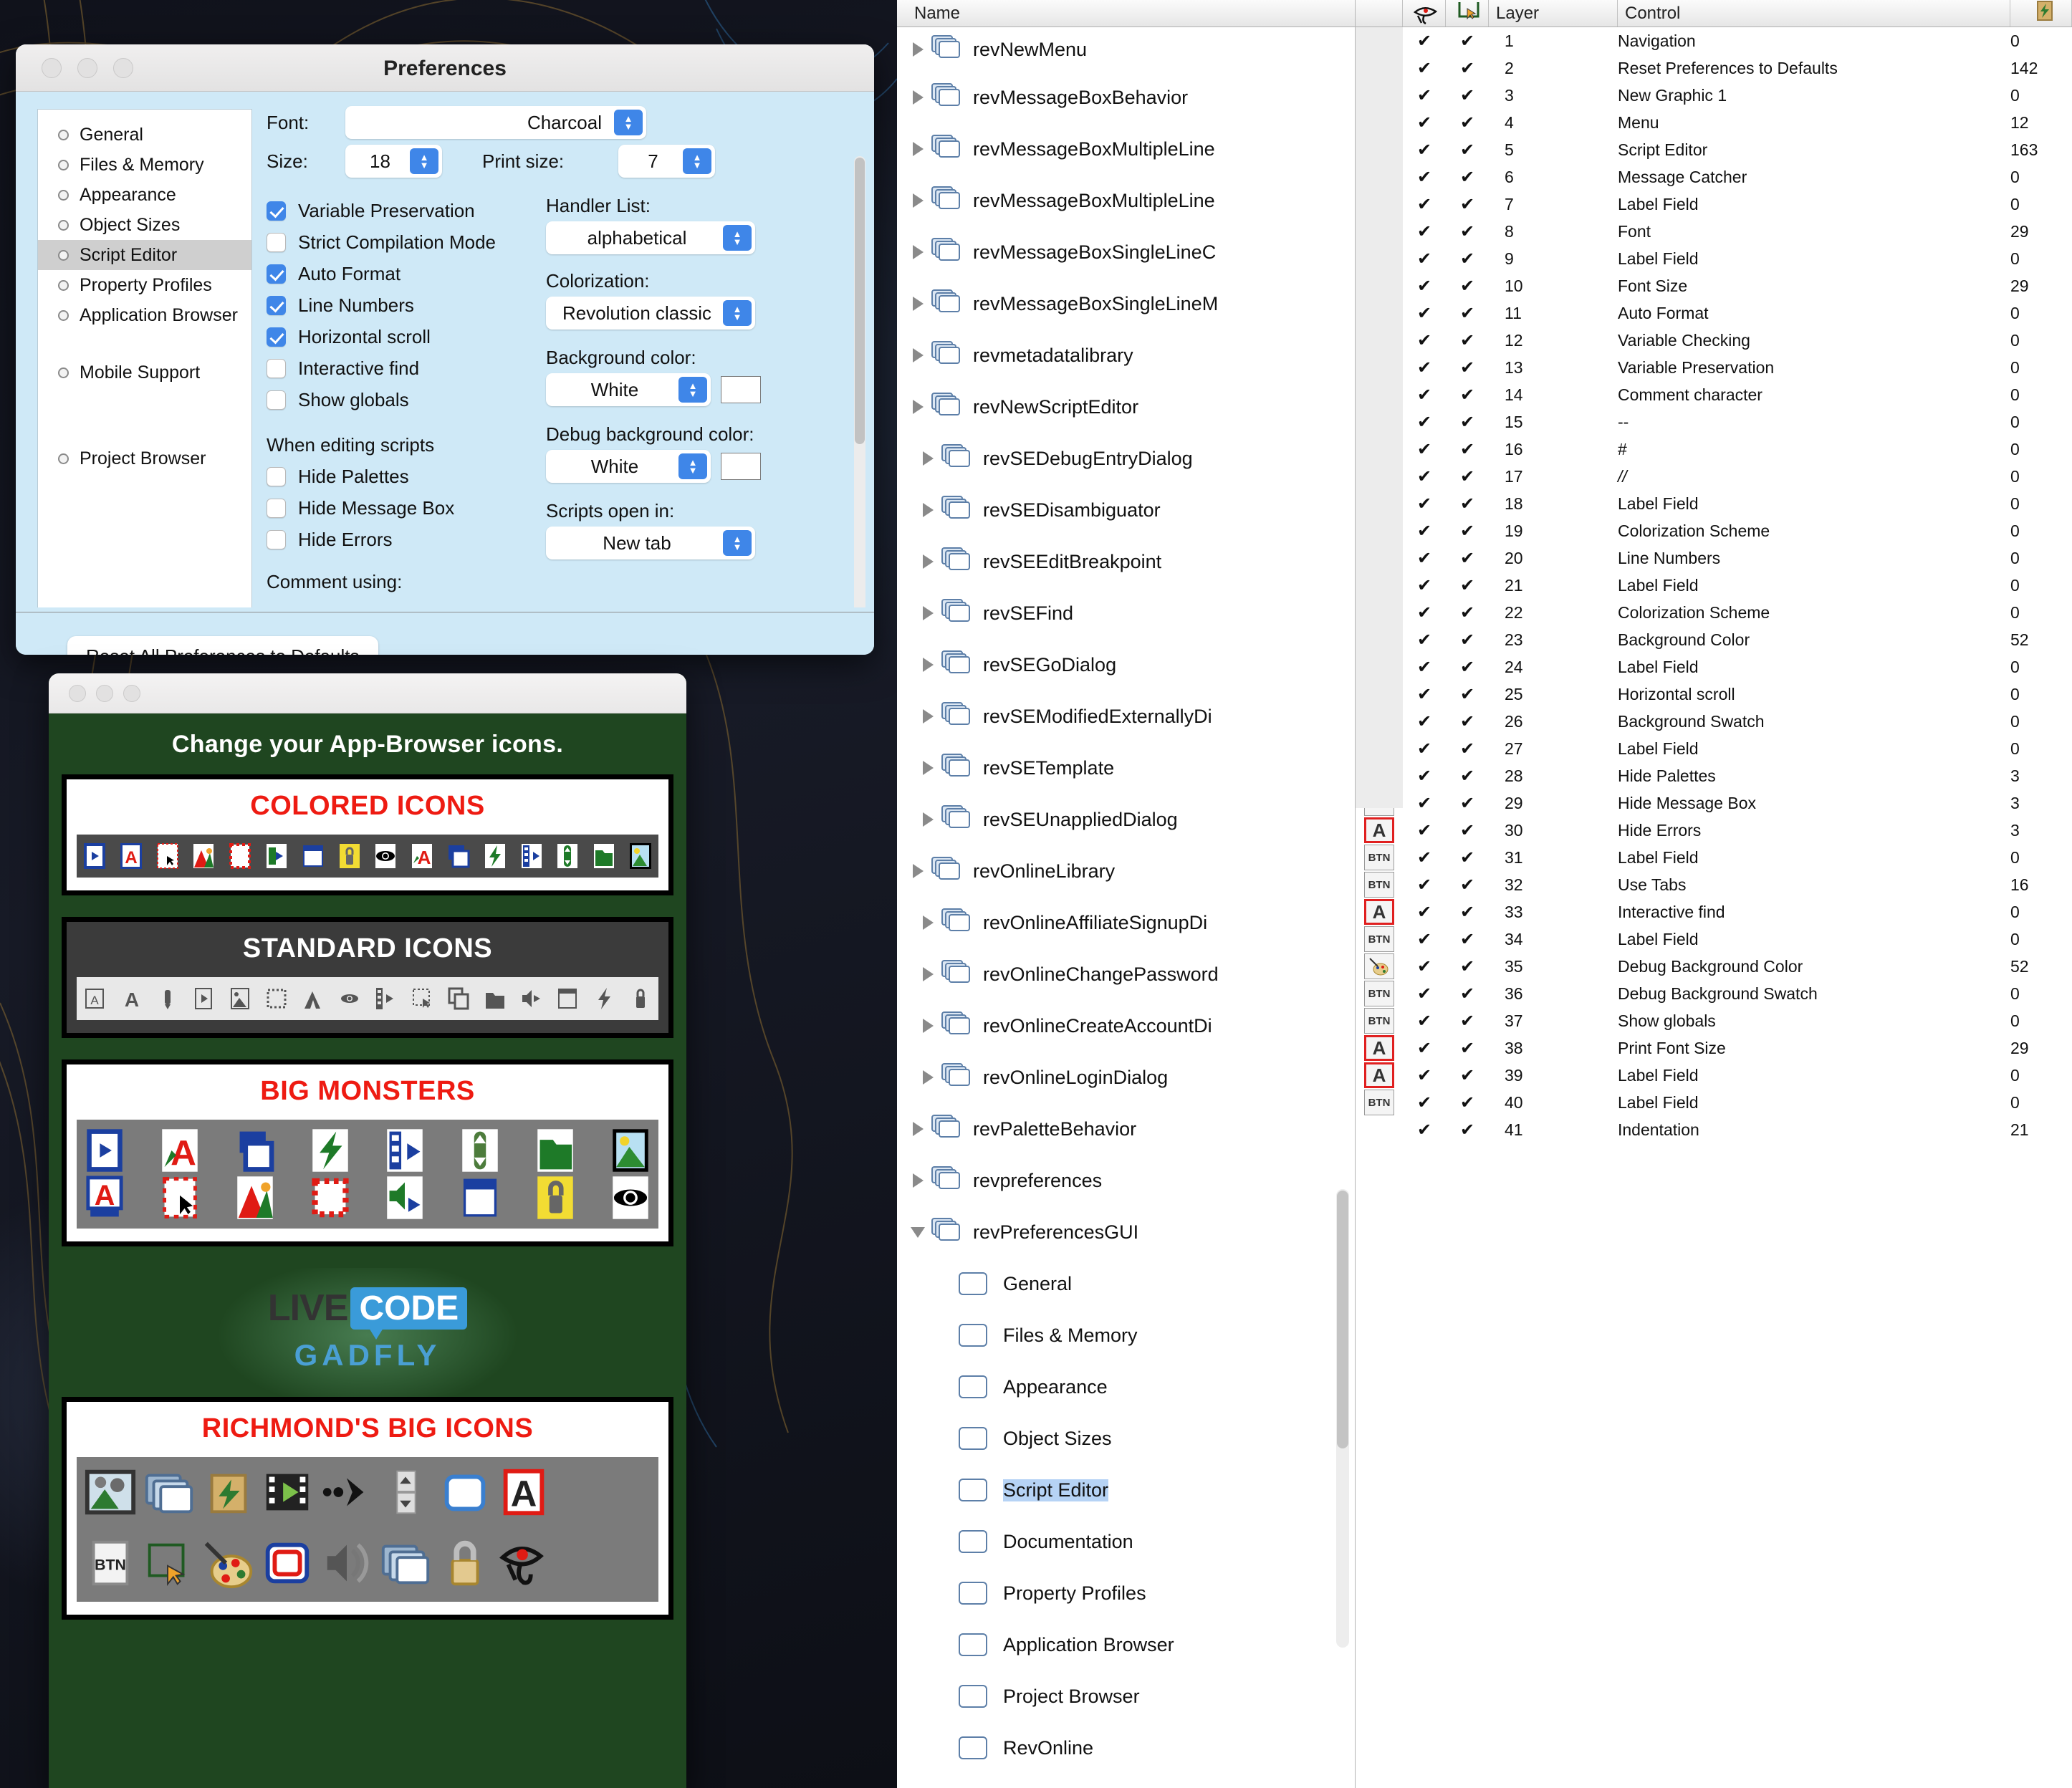 The height and width of the screenshot is (1788, 2072). I want to click on table-row: ✔ ✔ 25 Horizontal scroll 0, so click(1714, 694).